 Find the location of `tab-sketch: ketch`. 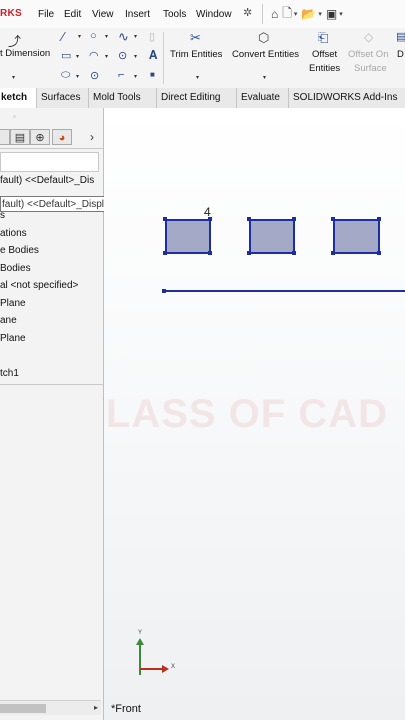

tab-sketch: ketch is located at coordinates (18, 98).